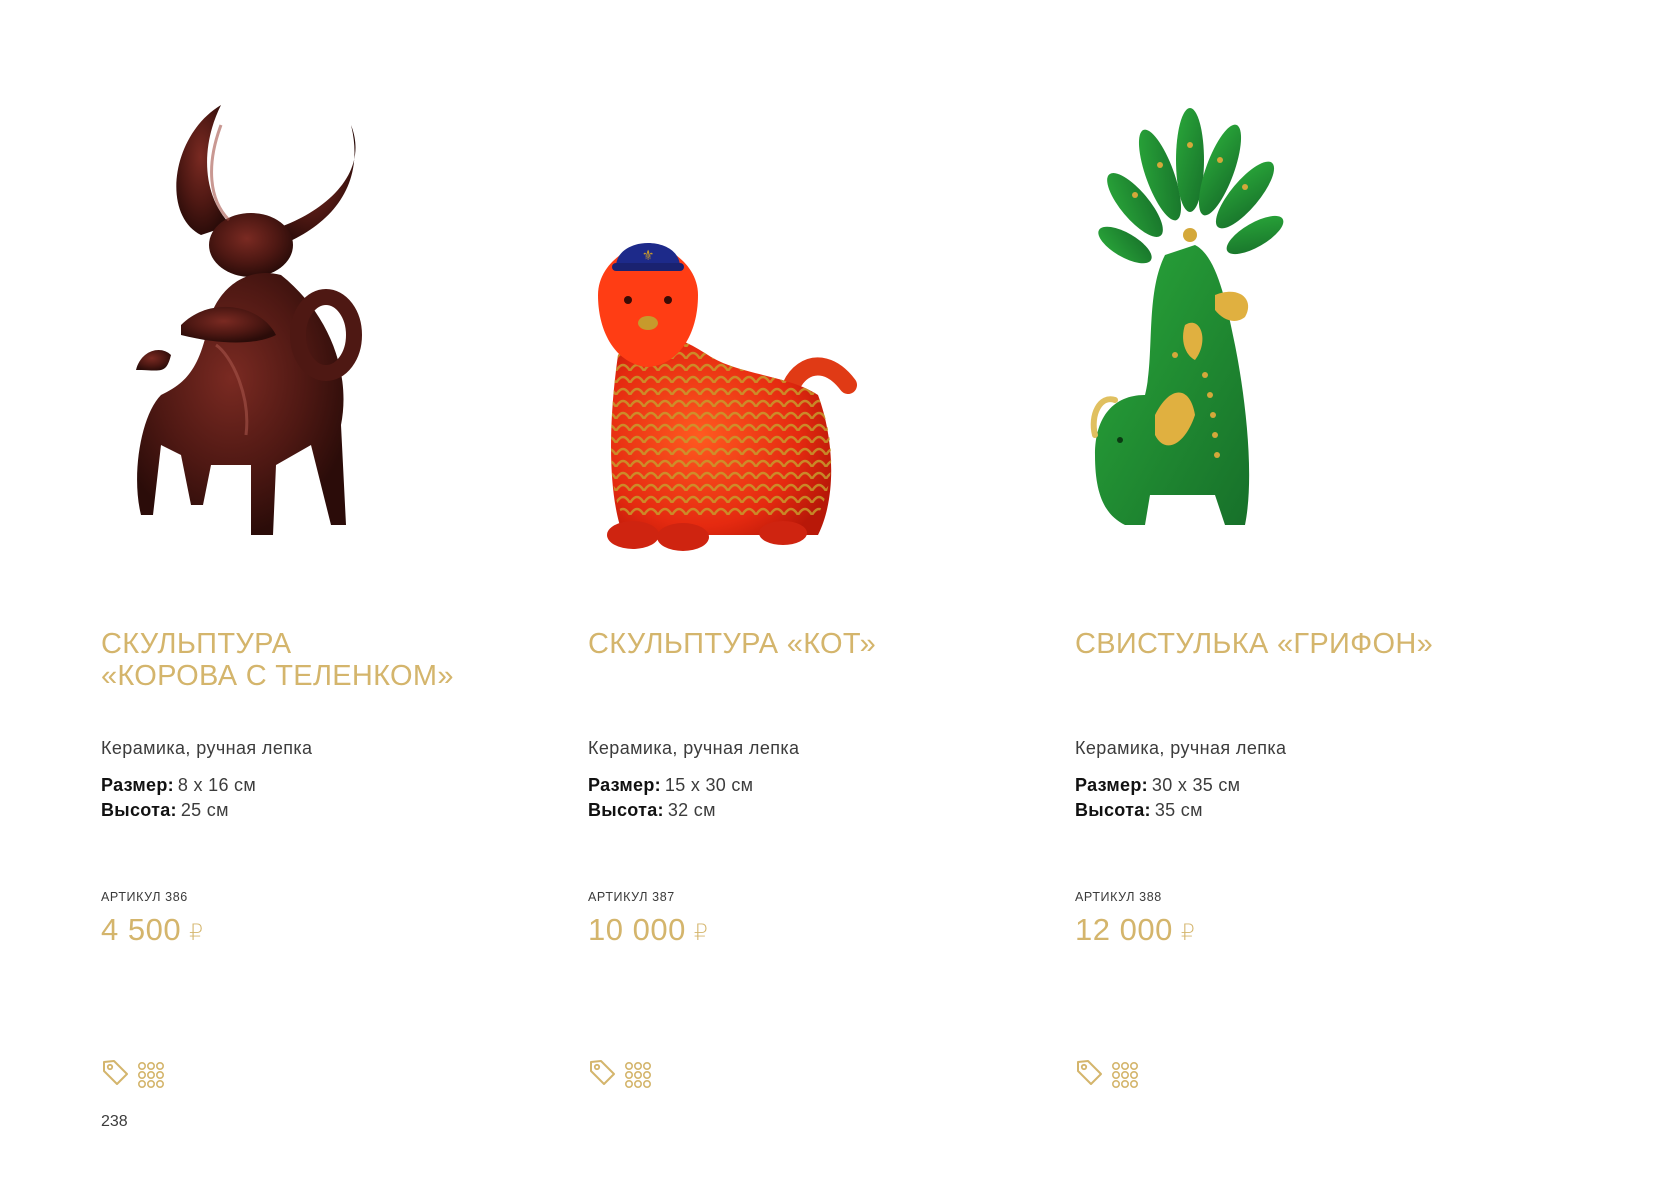  Describe the element at coordinates (196, 644) in the screenshot. I see `product-title-line1: Скульптура` at that location.